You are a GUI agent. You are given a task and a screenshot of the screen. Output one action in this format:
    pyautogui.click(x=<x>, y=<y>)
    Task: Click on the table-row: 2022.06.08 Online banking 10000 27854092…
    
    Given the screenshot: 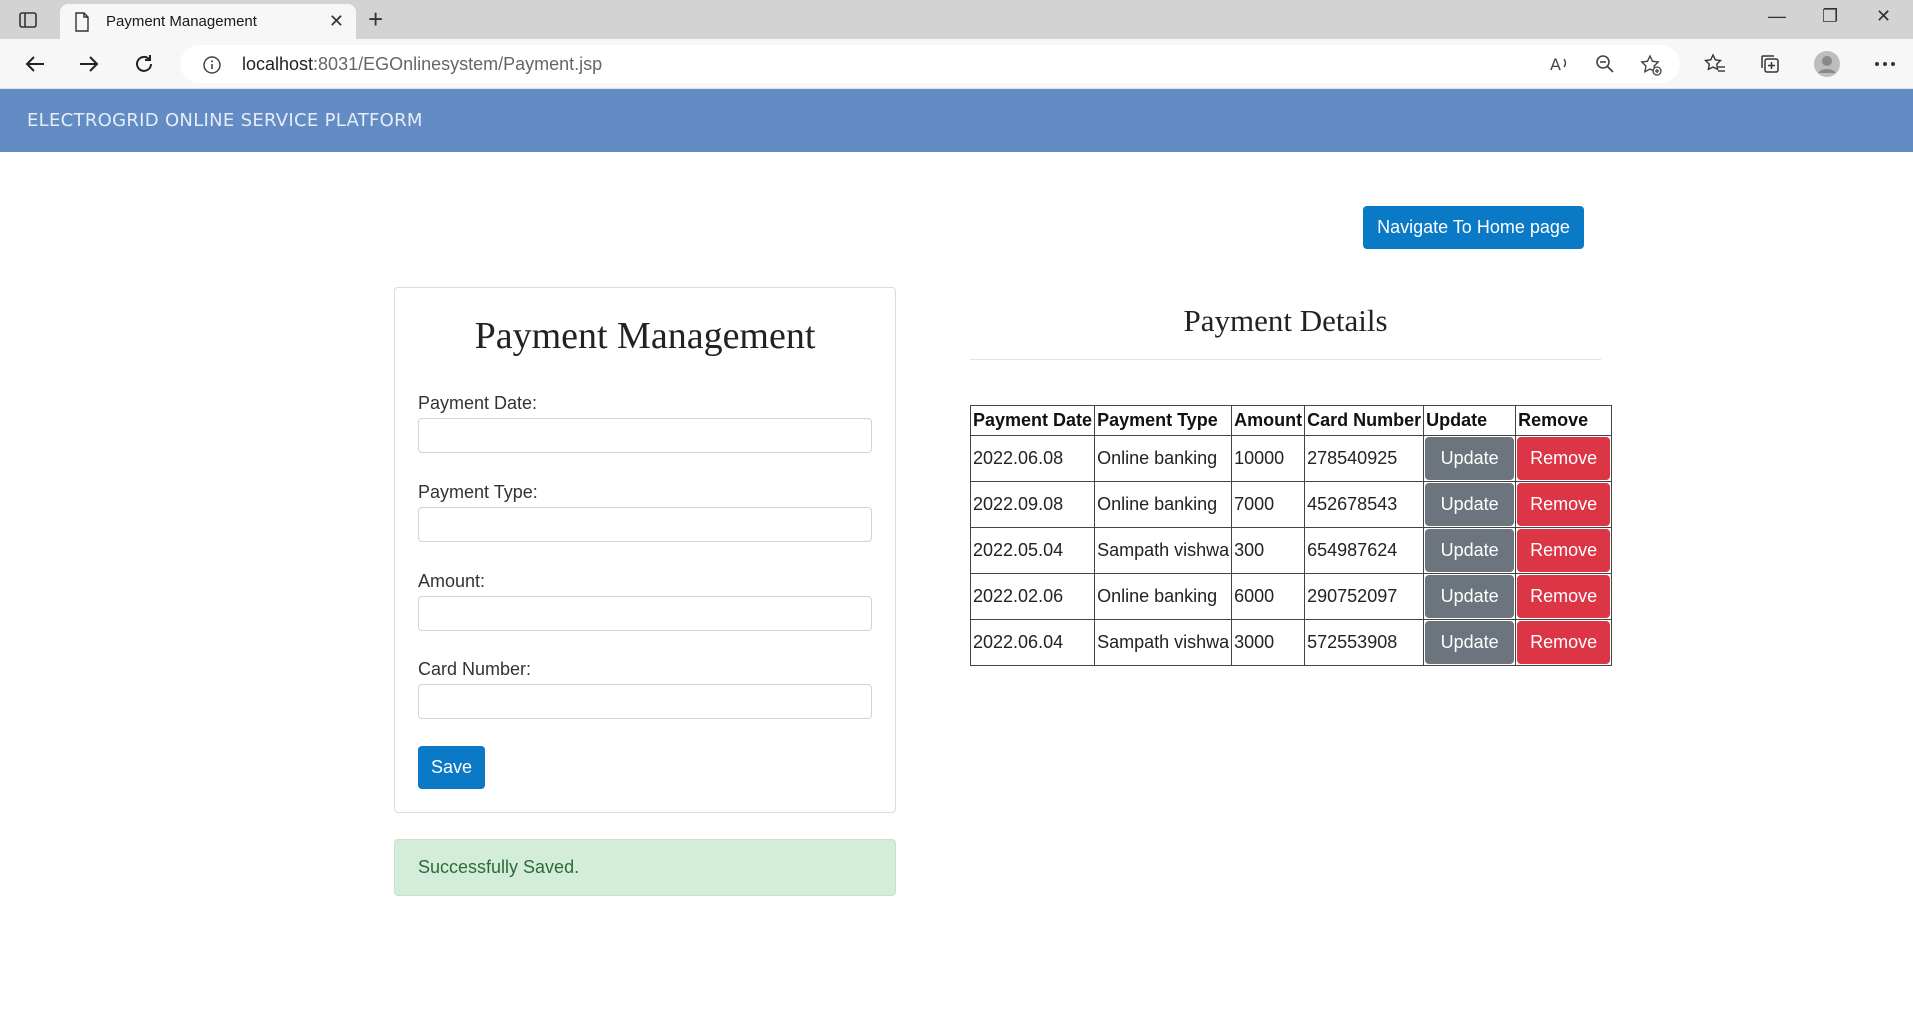 What is the action you would take?
    pyautogui.click(x=1291, y=458)
    